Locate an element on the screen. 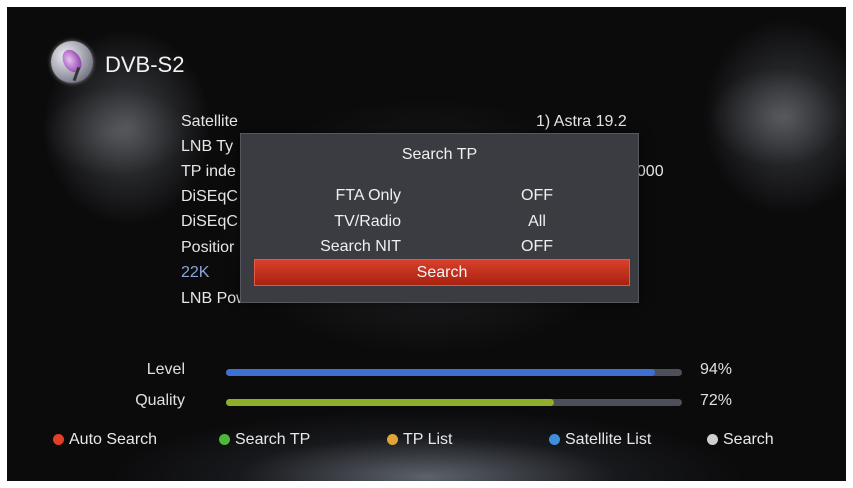 The width and height of the screenshot is (853, 488). level-bar-fill is located at coordinates (440, 372).